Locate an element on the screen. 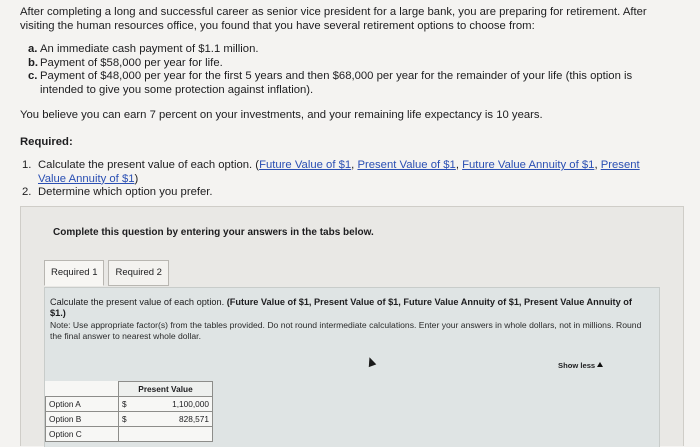 The height and width of the screenshot is (447, 700). link-future-value-annuity: Future Value Annuity of $1 is located at coordinates (528, 165).